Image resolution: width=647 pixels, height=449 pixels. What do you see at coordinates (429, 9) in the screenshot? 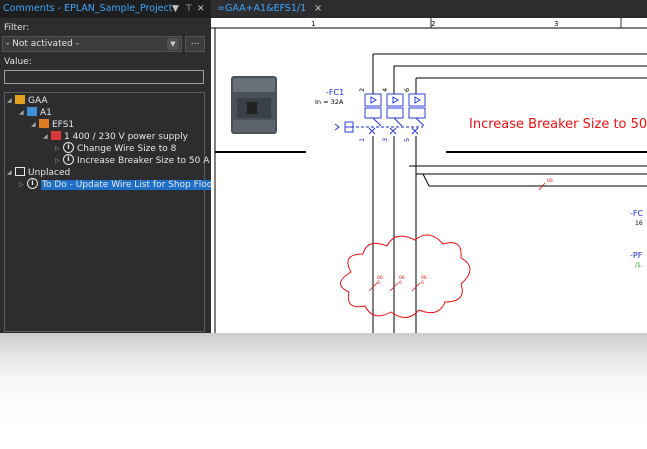
I see `document-tab-bar: =GAA+A1&EFS1/1 ×` at bounding box center [429, 9].